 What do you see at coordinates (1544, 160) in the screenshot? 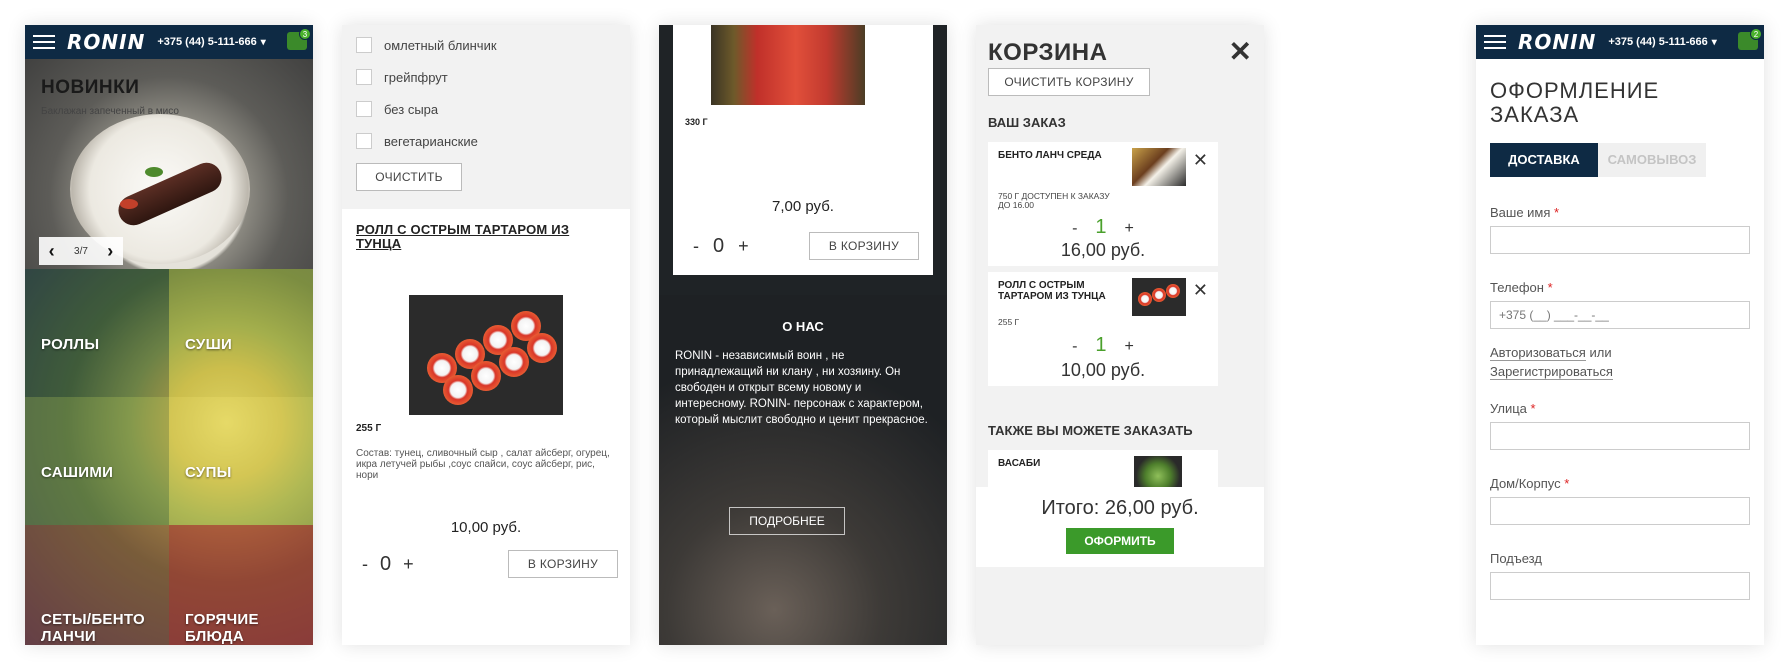
I see `tab-delivery: ДОСТАВКА` at bounding box center [1544, 160].